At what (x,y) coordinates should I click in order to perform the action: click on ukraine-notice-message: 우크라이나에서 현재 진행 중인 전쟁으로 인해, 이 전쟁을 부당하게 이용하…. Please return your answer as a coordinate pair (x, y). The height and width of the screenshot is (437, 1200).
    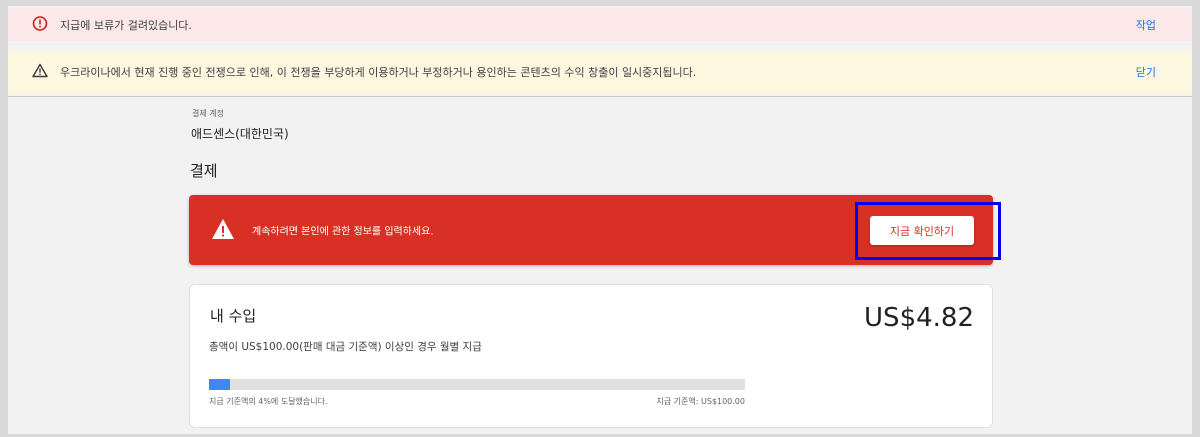
    Looking at the image, I should click on (378, 72).